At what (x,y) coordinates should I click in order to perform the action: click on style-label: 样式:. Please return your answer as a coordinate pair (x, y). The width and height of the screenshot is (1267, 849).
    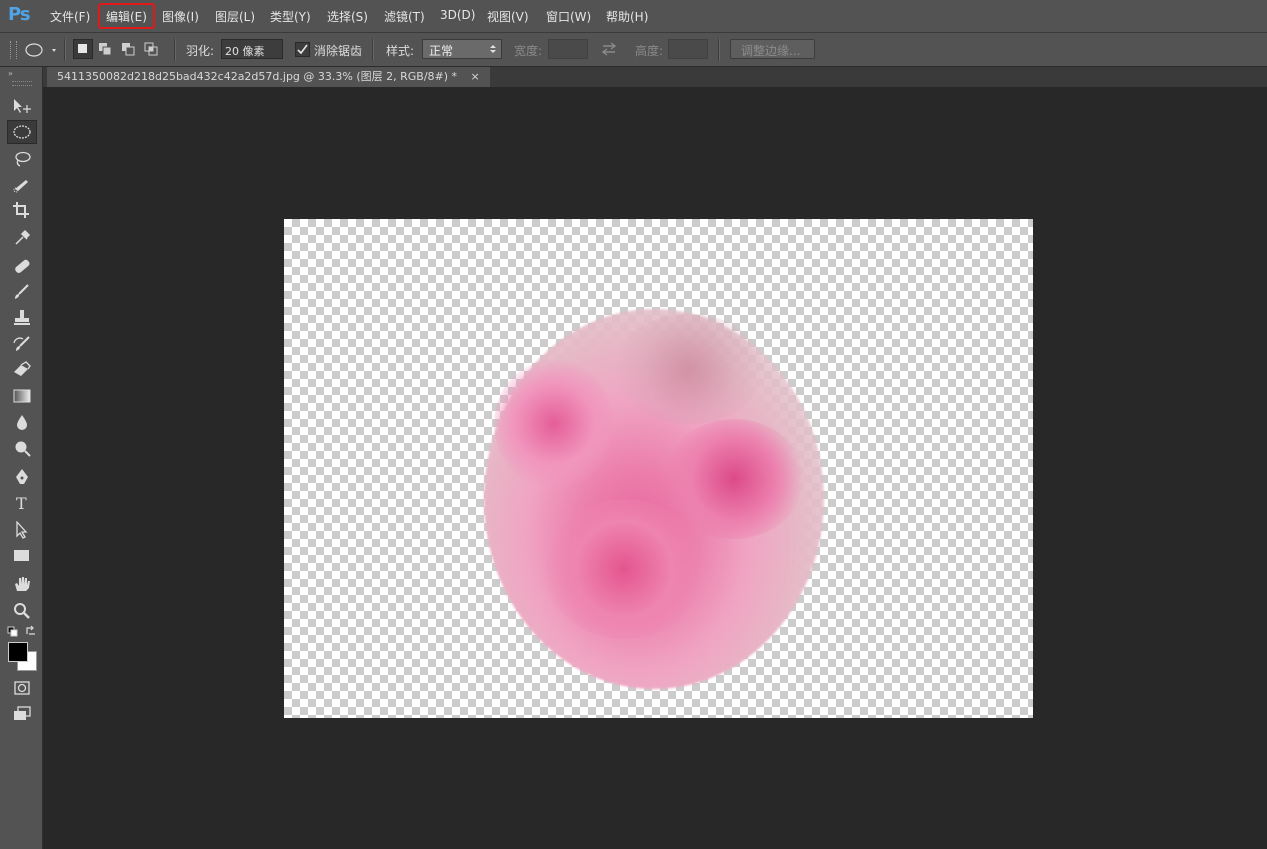
    Looking at the image, I should click on (400, 51).